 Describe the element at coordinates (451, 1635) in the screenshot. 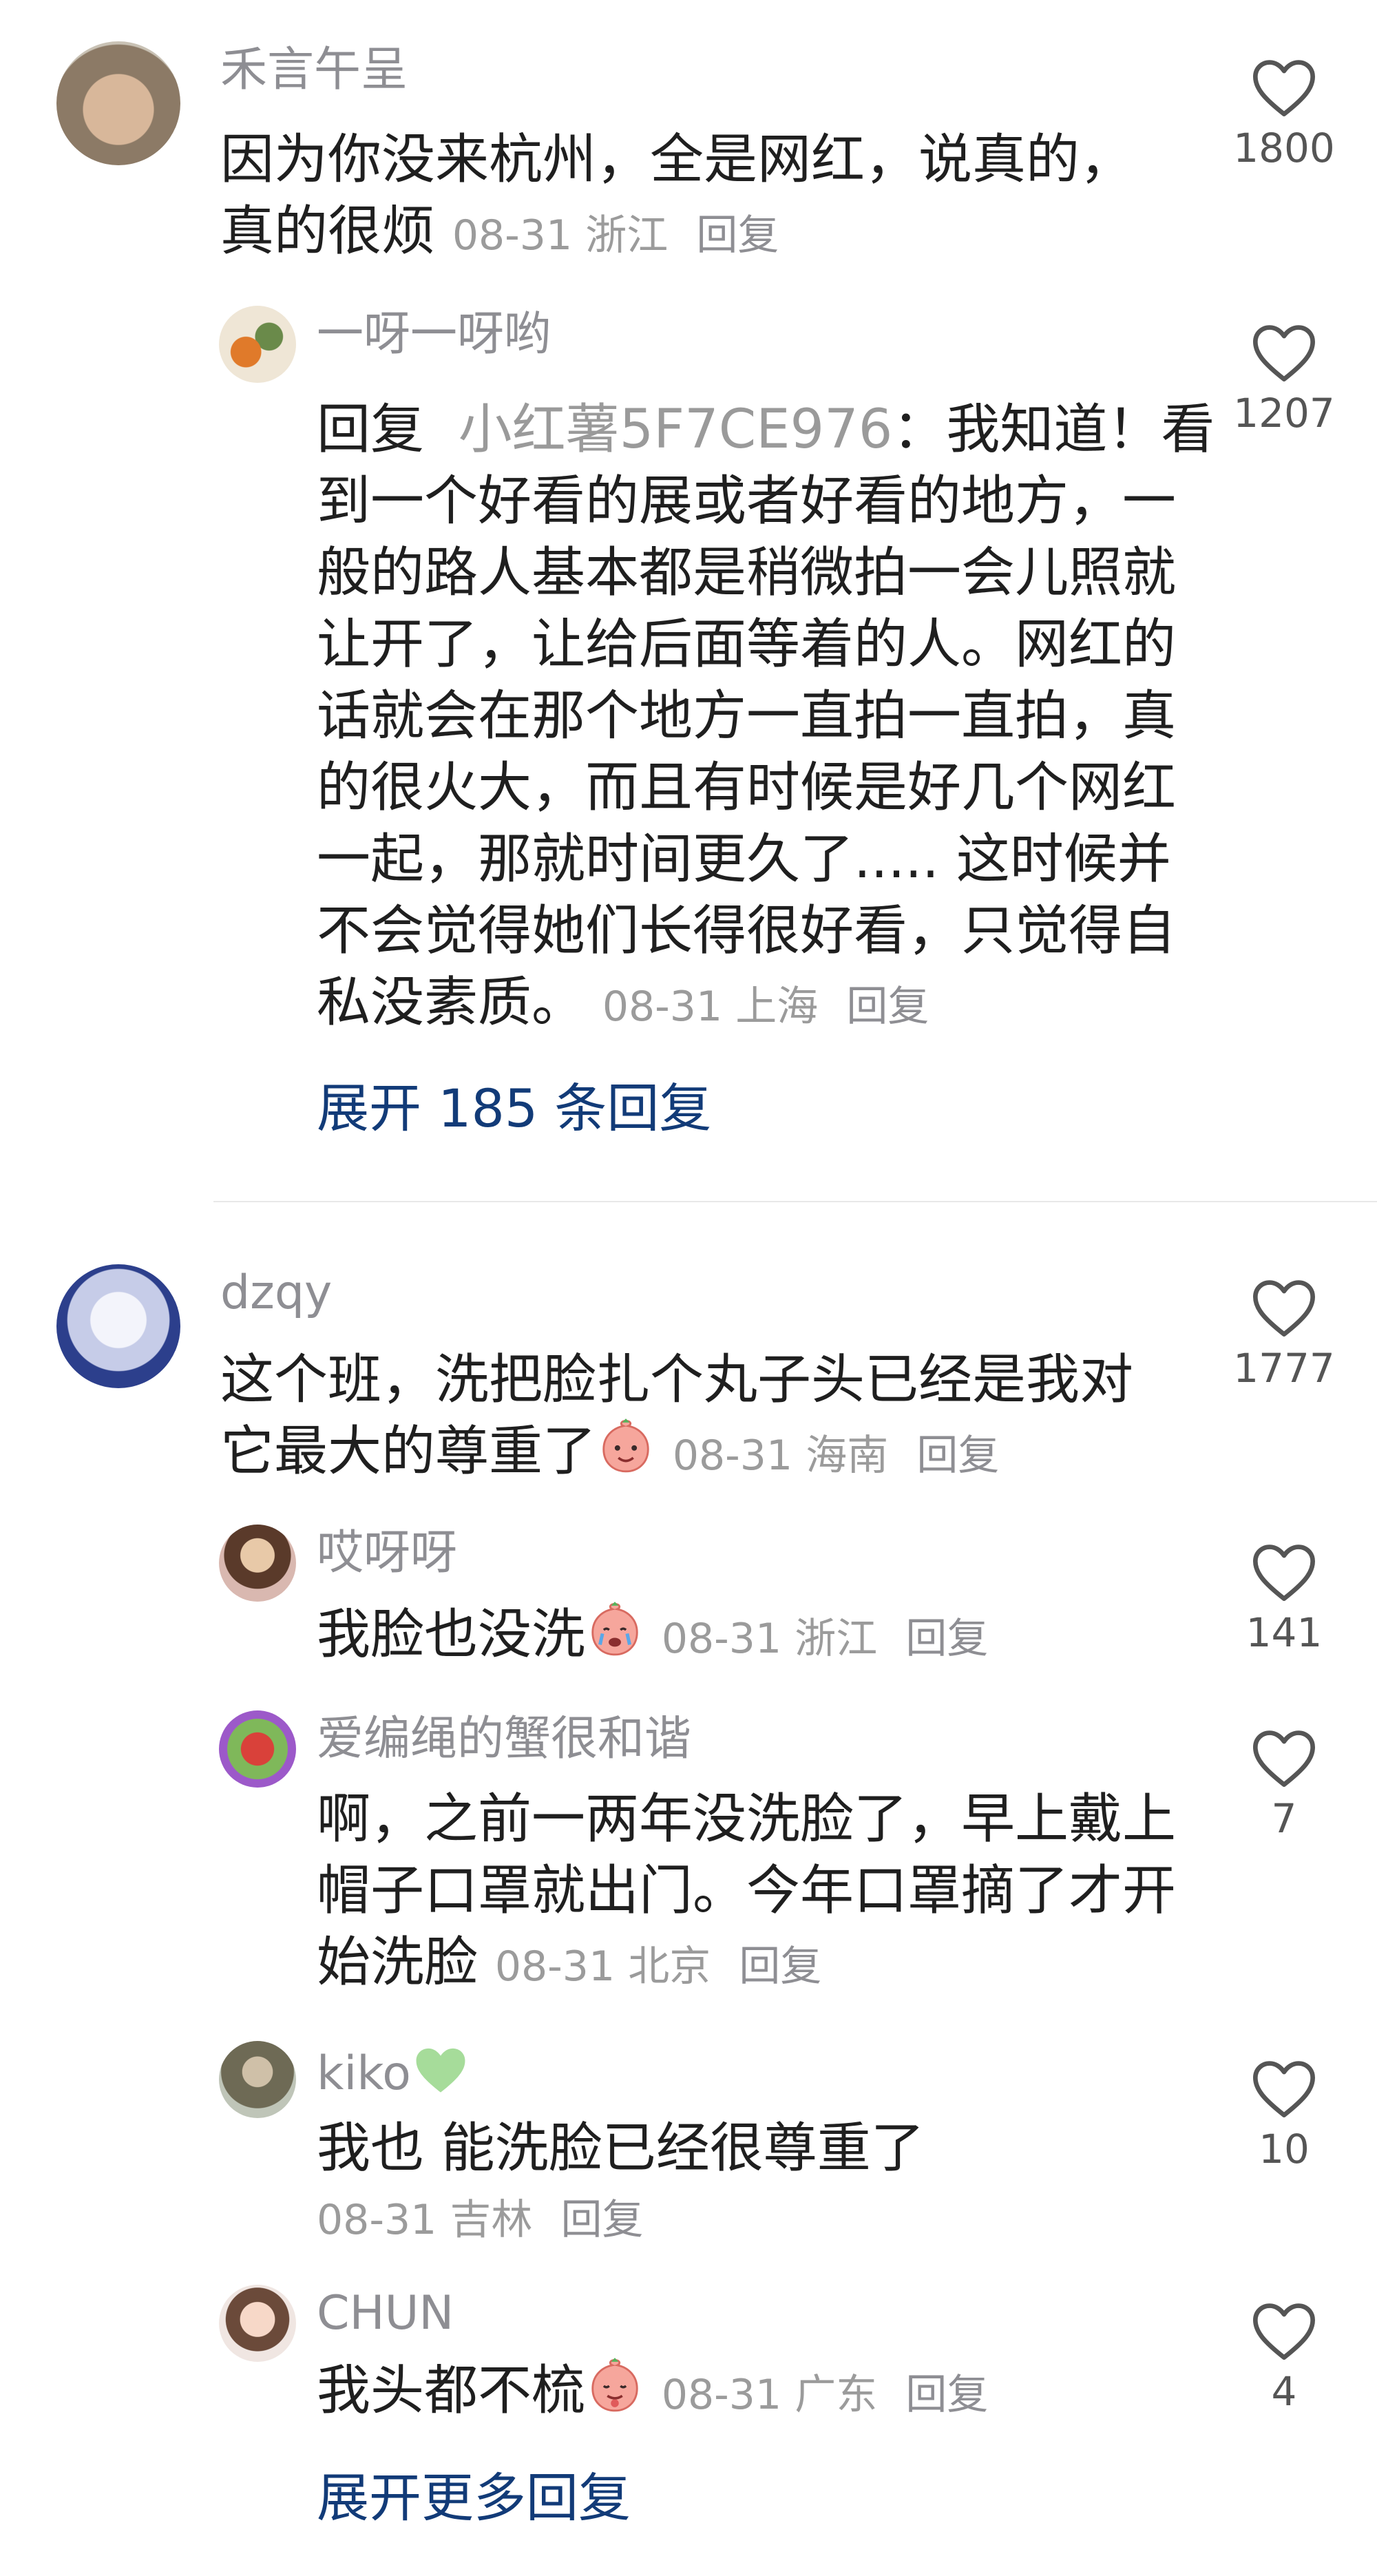

I see `reply-line: 我脸也没洗` at that location.